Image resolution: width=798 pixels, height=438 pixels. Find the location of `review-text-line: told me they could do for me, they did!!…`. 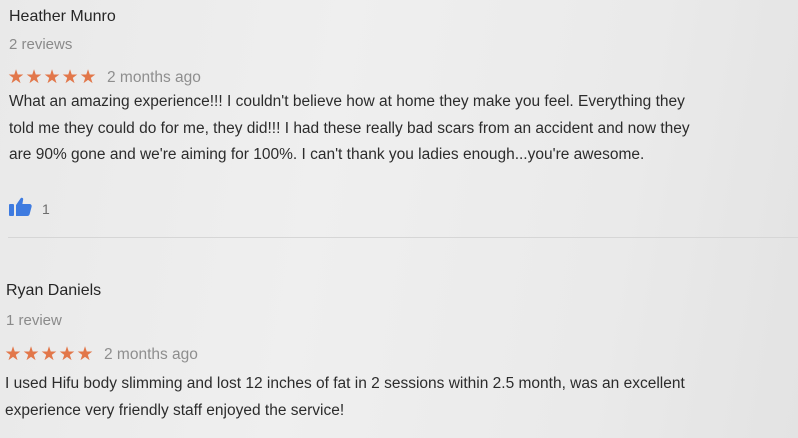

review-text-line: told me they could do for me, they did!!… is located at coordinates (349, 128).